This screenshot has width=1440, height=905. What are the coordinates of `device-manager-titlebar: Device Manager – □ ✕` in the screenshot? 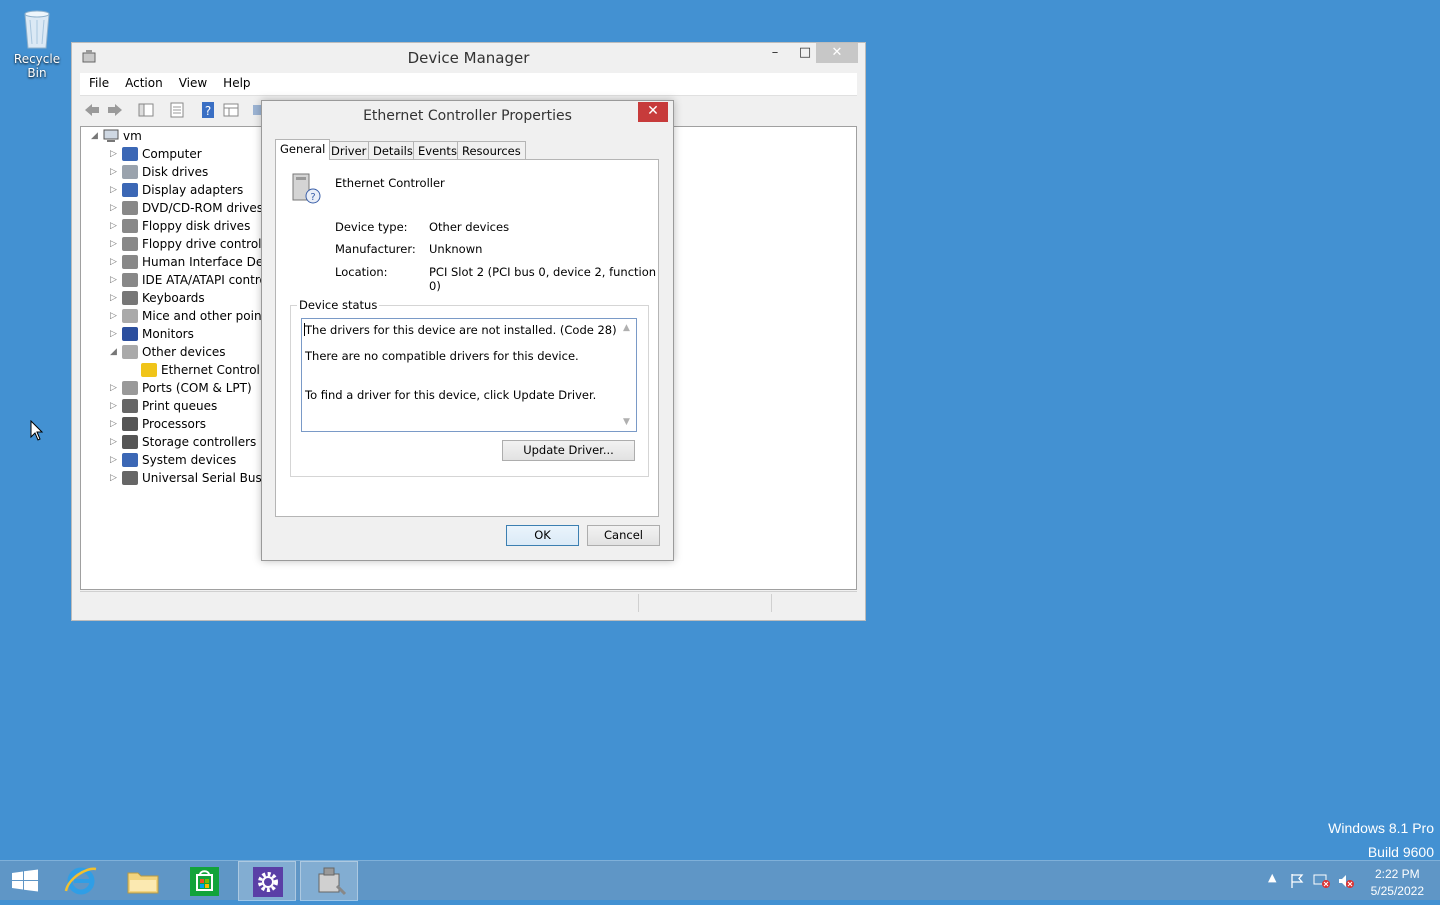 It's located at (468, 57).